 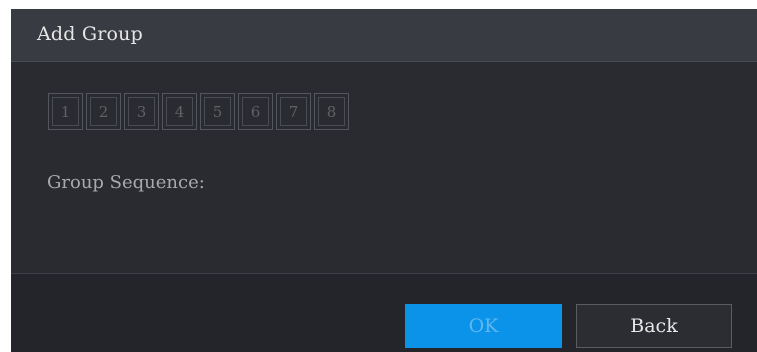 I want to click on channel-button-2: 2, so click(x=103, y=111).